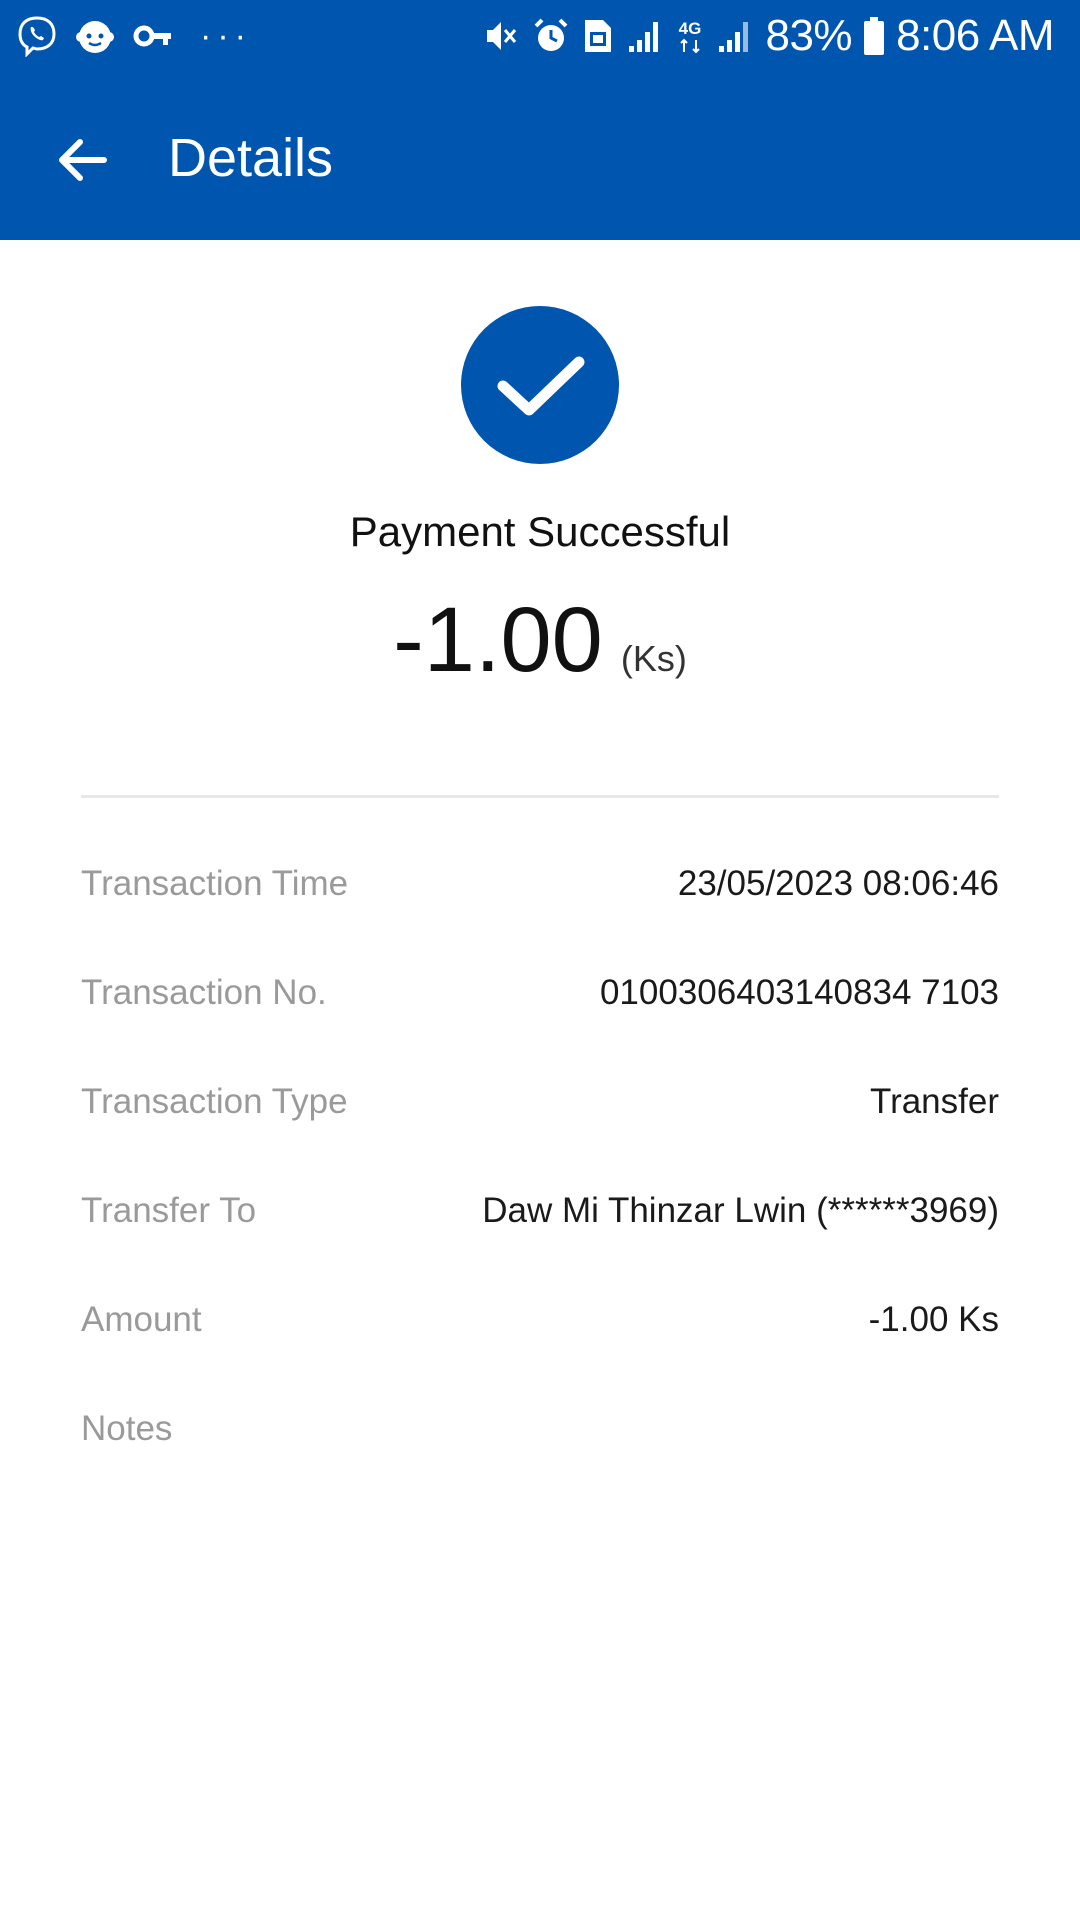  I want to click on back-button, so click(82, 160).